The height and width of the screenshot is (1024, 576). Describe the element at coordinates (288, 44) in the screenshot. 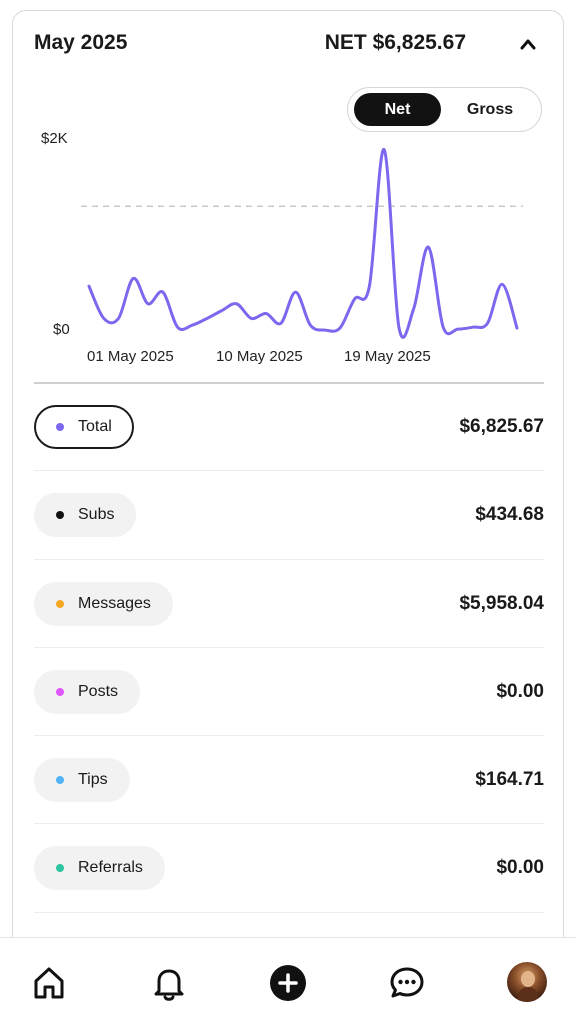

I see `card-header: May 2025 NET $6,825.67` at that location.